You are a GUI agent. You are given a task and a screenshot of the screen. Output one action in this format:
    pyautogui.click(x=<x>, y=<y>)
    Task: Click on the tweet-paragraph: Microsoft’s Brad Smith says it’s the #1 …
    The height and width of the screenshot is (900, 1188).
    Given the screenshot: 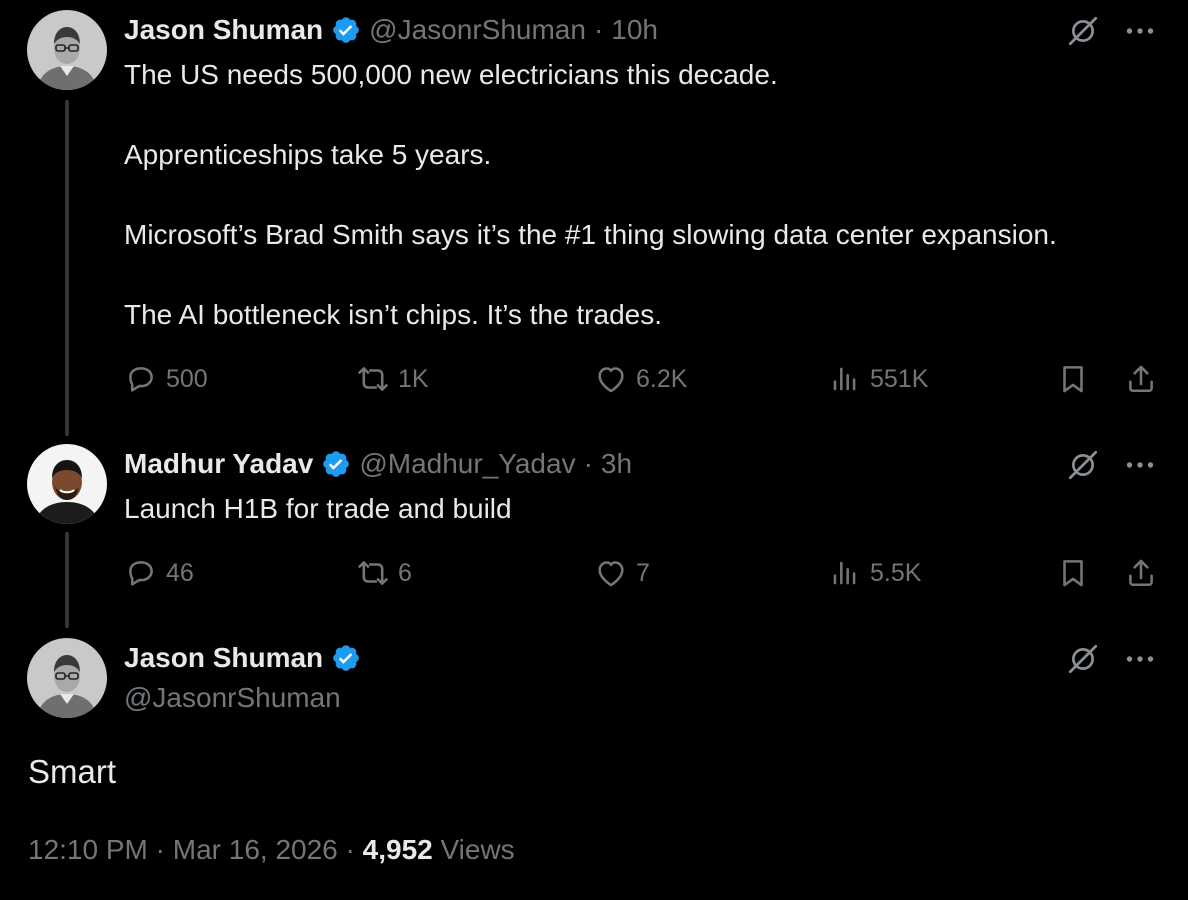 What is the action you would take?
    pyautogui.click(x=590, y=234)
    